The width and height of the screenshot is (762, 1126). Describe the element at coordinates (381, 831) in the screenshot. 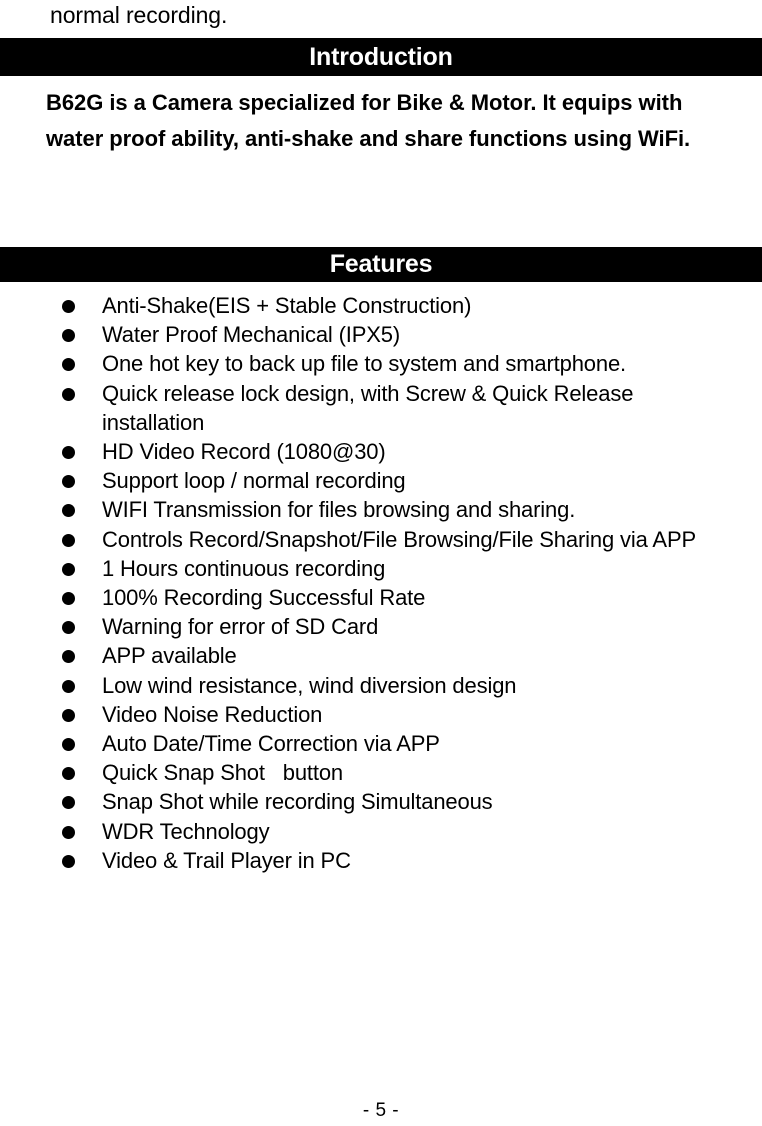

I see `feature-list-item: WDR Technology` at that location.